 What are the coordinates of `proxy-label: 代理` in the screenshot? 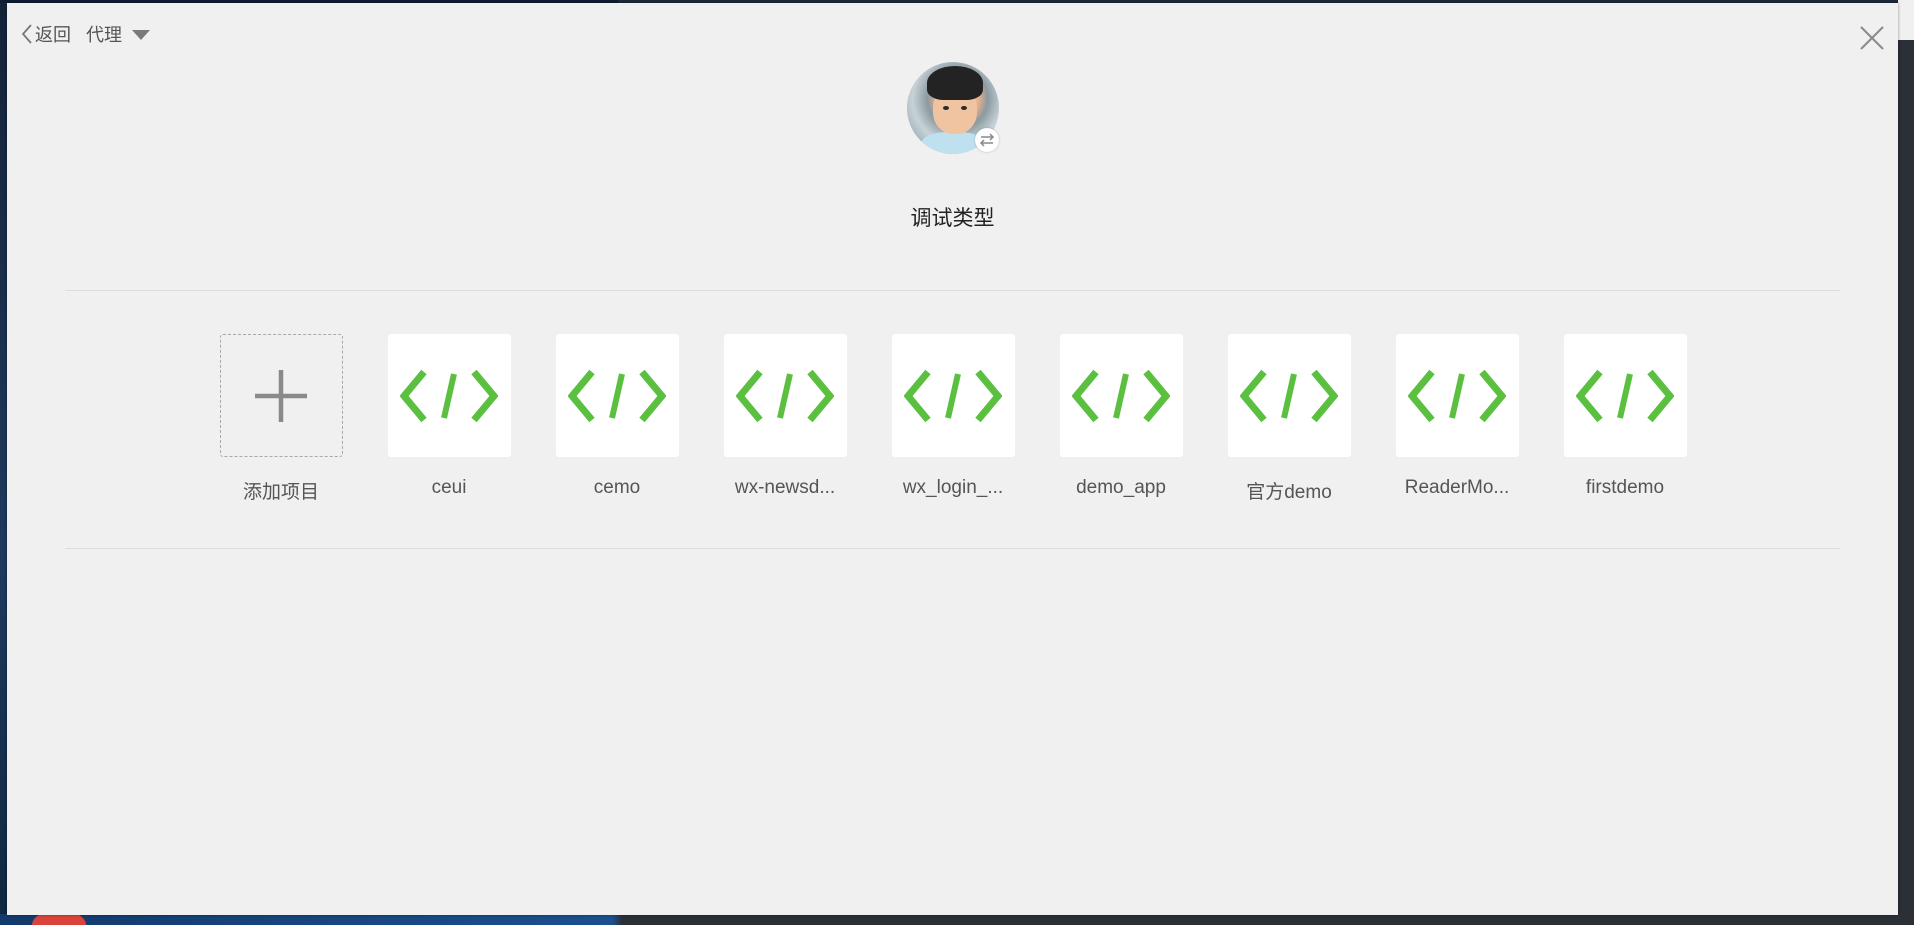 It's located at (104, 35).